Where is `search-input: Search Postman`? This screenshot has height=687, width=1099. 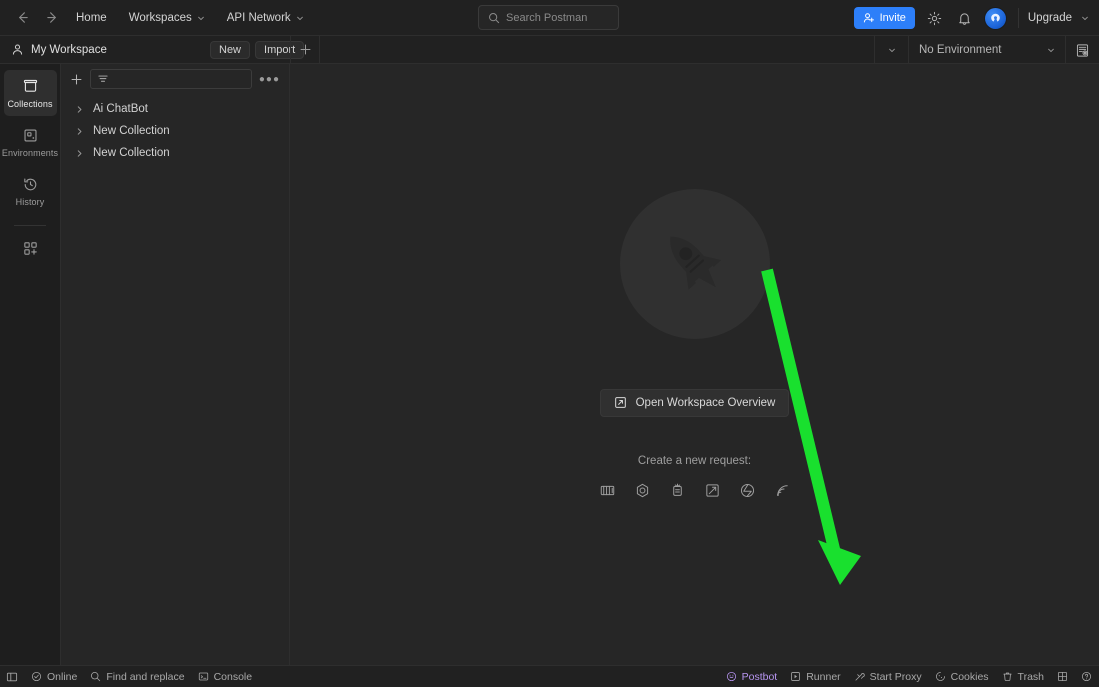 search-input: Search Postman is located at coordinates (548, 17).